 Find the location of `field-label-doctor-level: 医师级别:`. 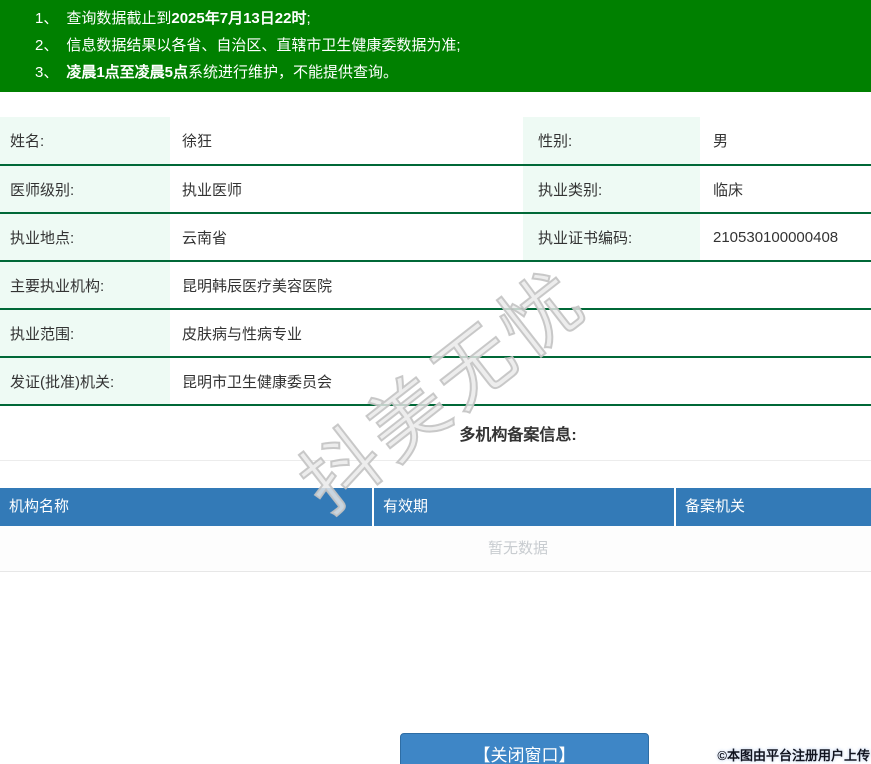

field-label-doctor-level: 医师级别: is located at coordinates (85, 189).